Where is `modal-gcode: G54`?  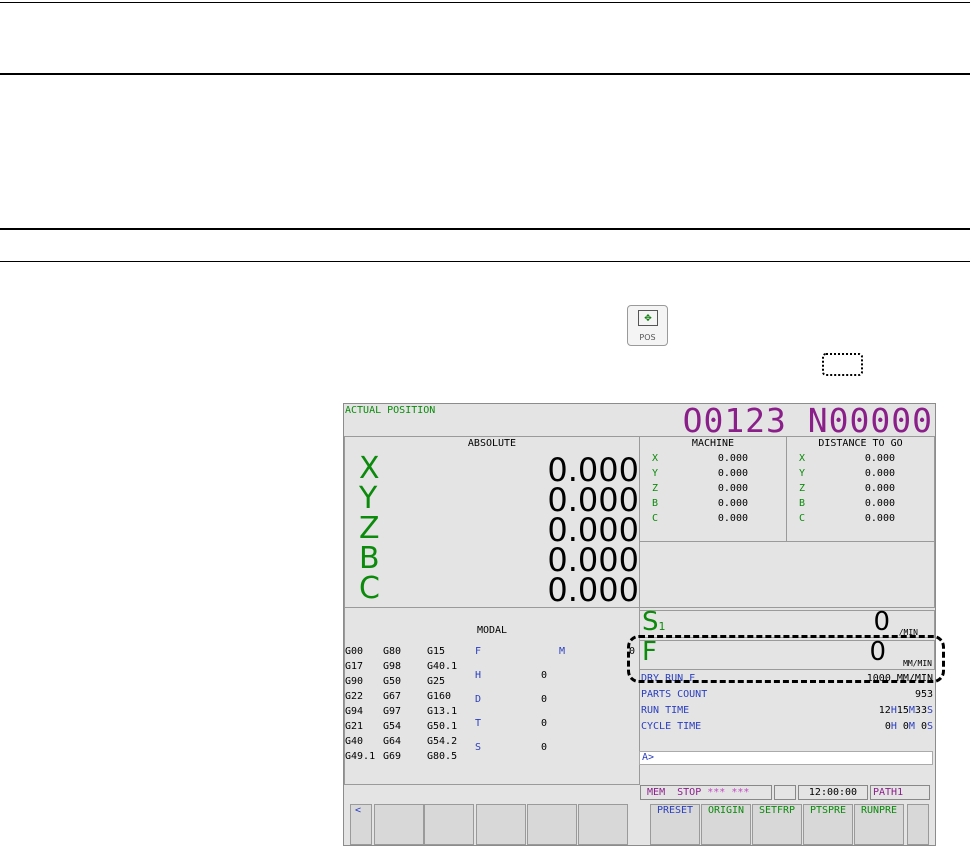
modal-gcode: G54 is located at coordinates (392, 726).